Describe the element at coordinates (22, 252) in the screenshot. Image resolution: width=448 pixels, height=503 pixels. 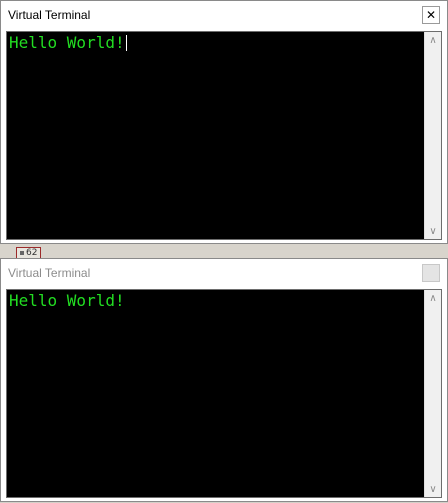
I see `badge-square-icon` at that location.